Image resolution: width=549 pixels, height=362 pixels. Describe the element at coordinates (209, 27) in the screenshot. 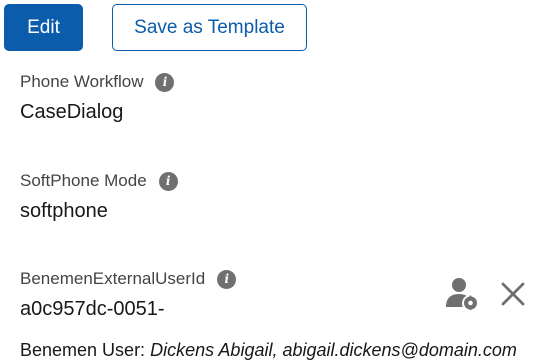

I see `save-as-template-button: Save as Template` at that location.